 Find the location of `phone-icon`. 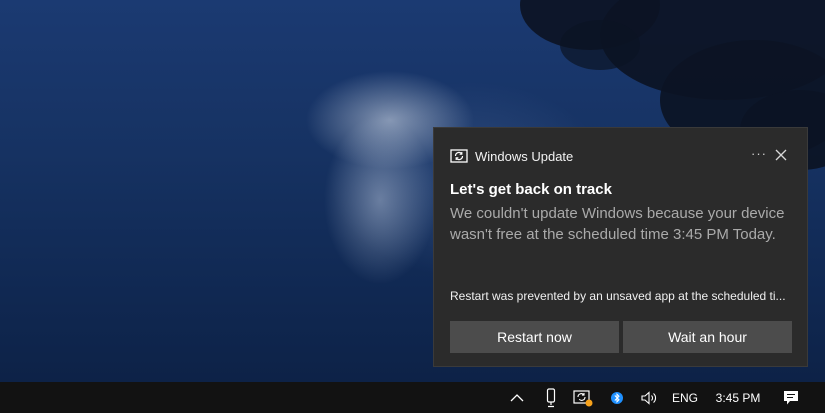

phone-icon is located at coordinates (551, 397).